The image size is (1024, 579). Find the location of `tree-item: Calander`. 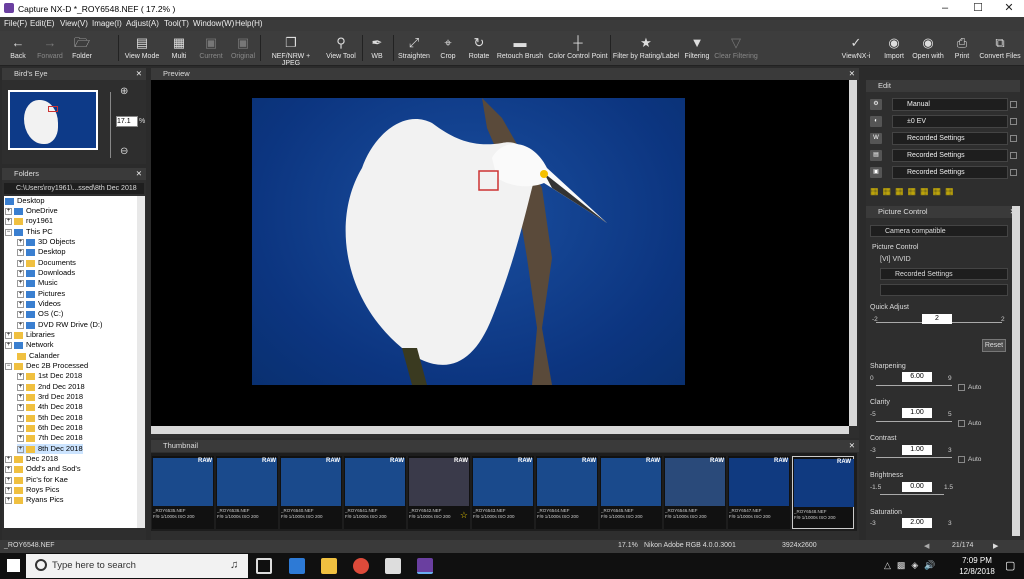

tree-item: Calander is located at coordinates (38, 356).